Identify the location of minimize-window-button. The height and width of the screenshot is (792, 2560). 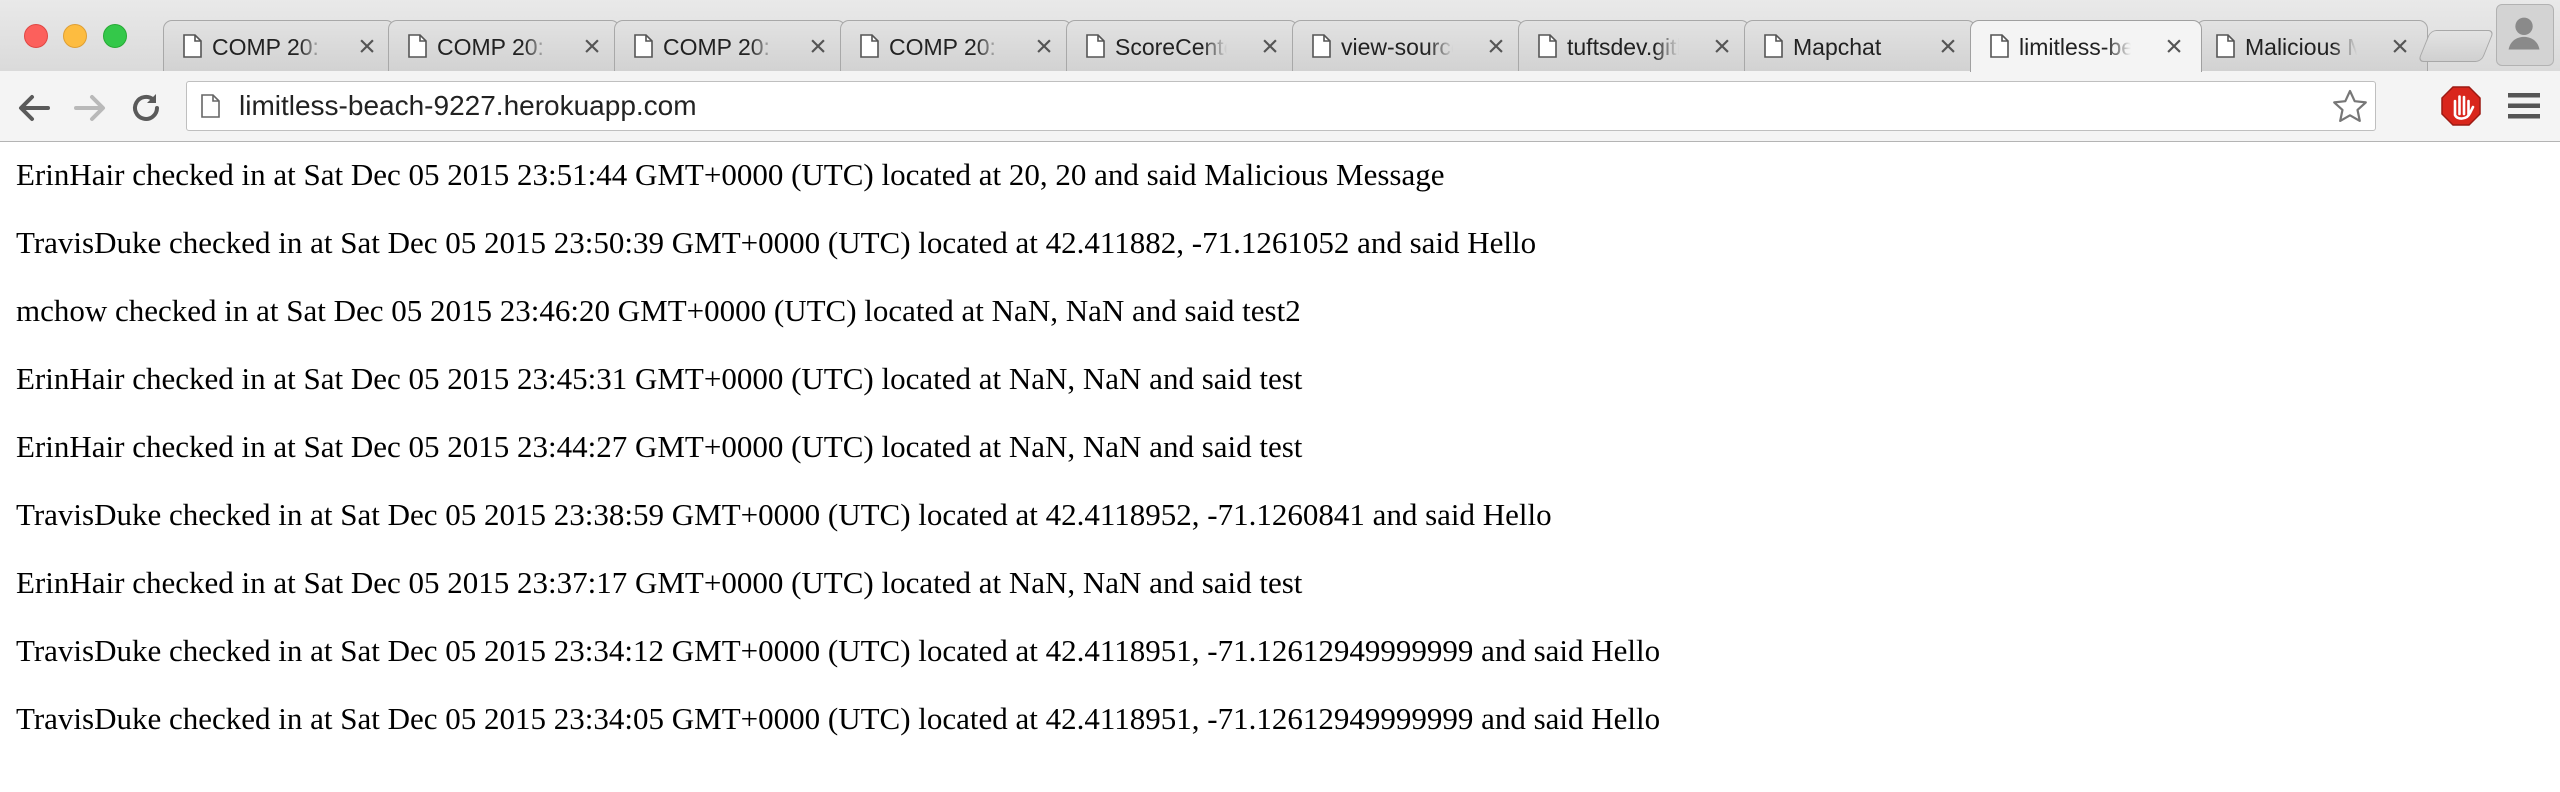
(75, 36).